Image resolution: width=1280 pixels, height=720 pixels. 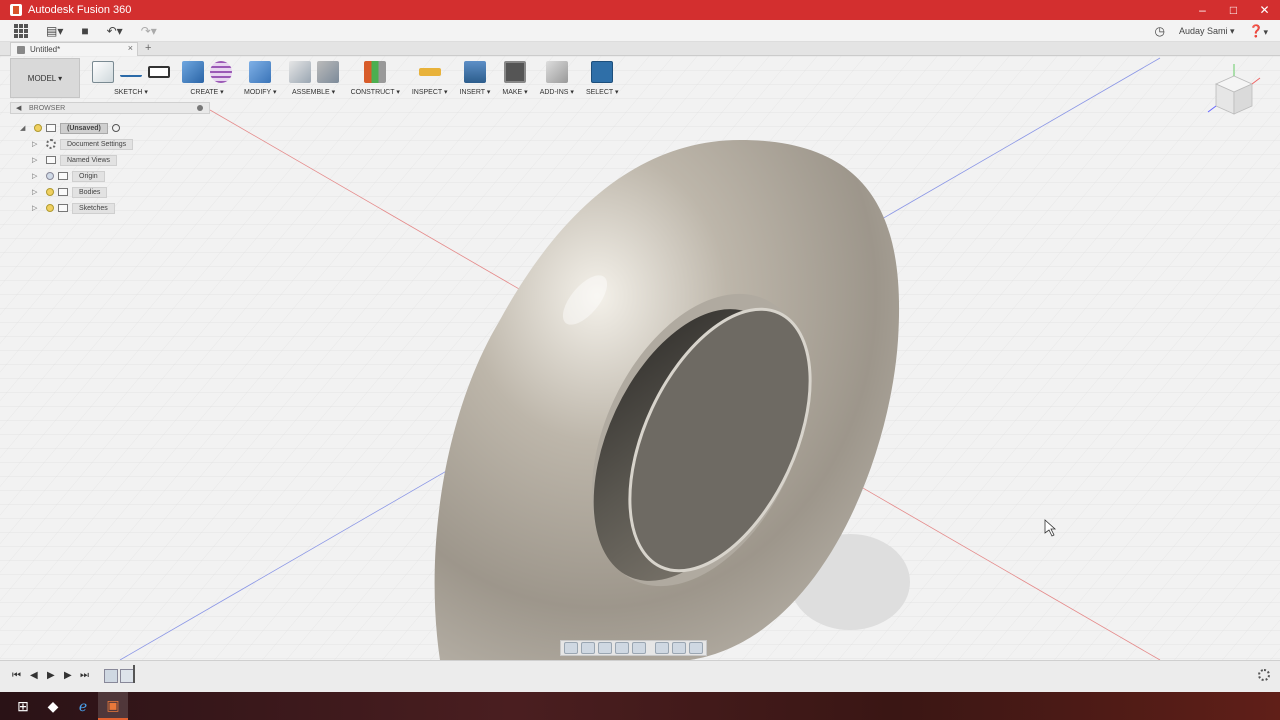 What do you see at coordinates (430, 92) in the screenshot?
I see `inspect-menu-label: INSPECT ▾` at bounding box center [430, 92].